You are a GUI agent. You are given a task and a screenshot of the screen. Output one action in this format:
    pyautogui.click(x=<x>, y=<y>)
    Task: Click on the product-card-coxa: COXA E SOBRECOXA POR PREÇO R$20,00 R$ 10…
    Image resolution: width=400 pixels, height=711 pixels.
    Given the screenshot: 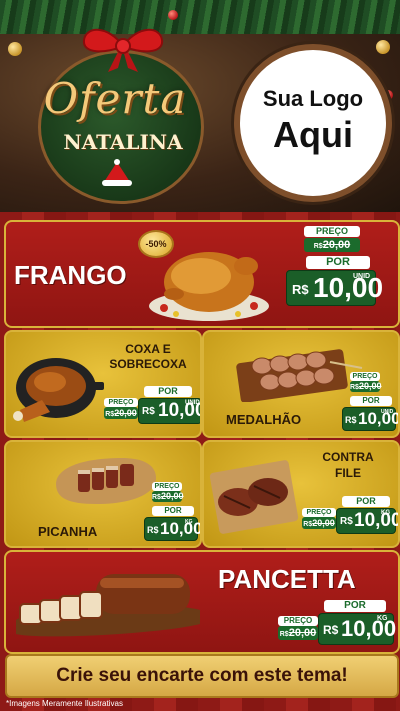 What is the action you would take?
    pyautogui.click(x=103, y=384)
    